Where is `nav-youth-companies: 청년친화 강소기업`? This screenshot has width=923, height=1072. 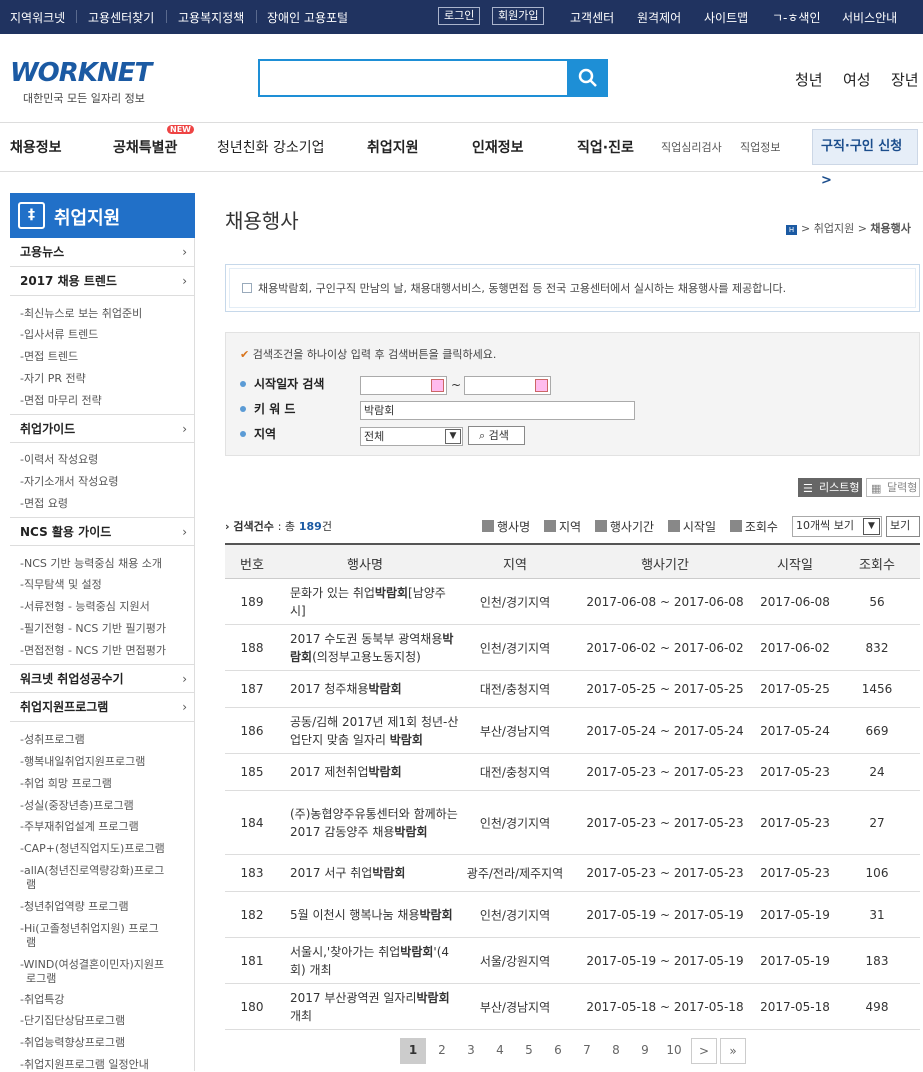 nav-youth-companies: 청년친화 강소기업 is located at coordinates (271, 147).